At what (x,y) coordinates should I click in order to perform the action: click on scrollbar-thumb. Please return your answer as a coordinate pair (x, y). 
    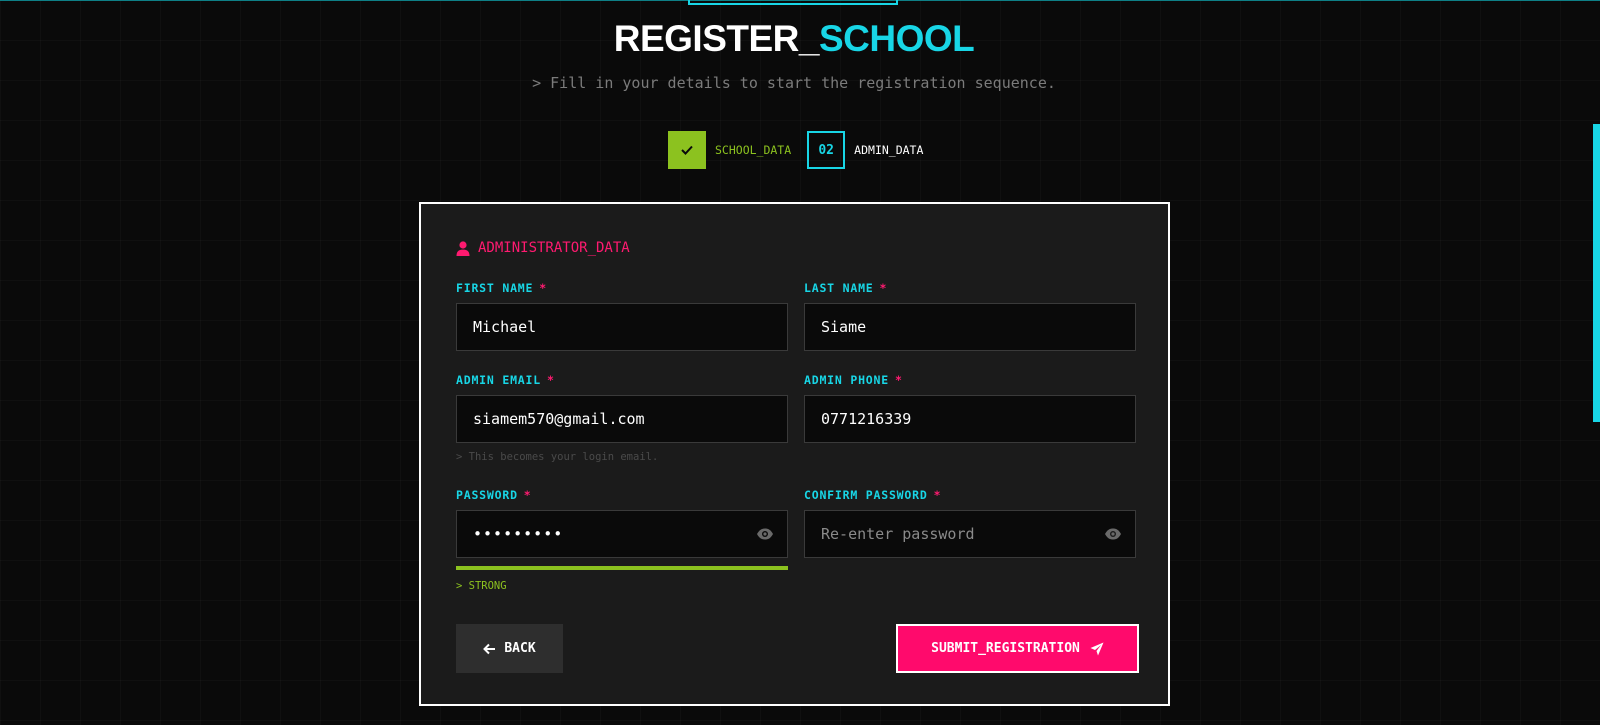
    Looking at the image, I should click on (1596, 273).